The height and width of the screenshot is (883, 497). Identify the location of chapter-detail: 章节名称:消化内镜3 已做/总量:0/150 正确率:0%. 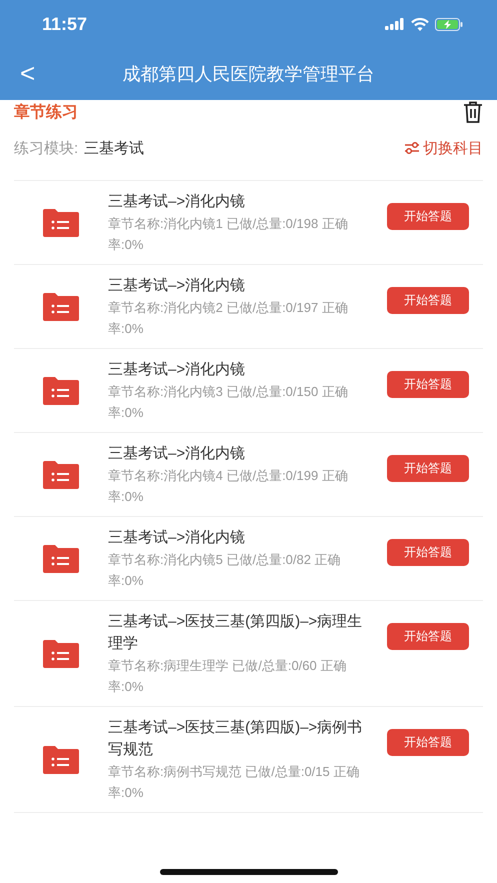
(228, 402).